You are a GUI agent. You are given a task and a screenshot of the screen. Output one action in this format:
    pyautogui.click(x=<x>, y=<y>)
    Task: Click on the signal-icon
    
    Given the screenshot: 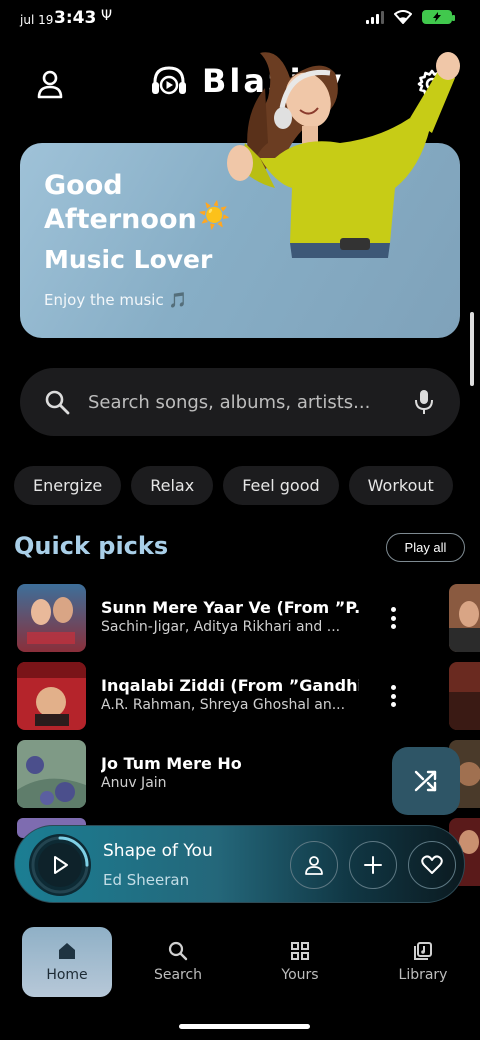 What is the action you would take?
    pyautogui.click(x=375, y=17)
    